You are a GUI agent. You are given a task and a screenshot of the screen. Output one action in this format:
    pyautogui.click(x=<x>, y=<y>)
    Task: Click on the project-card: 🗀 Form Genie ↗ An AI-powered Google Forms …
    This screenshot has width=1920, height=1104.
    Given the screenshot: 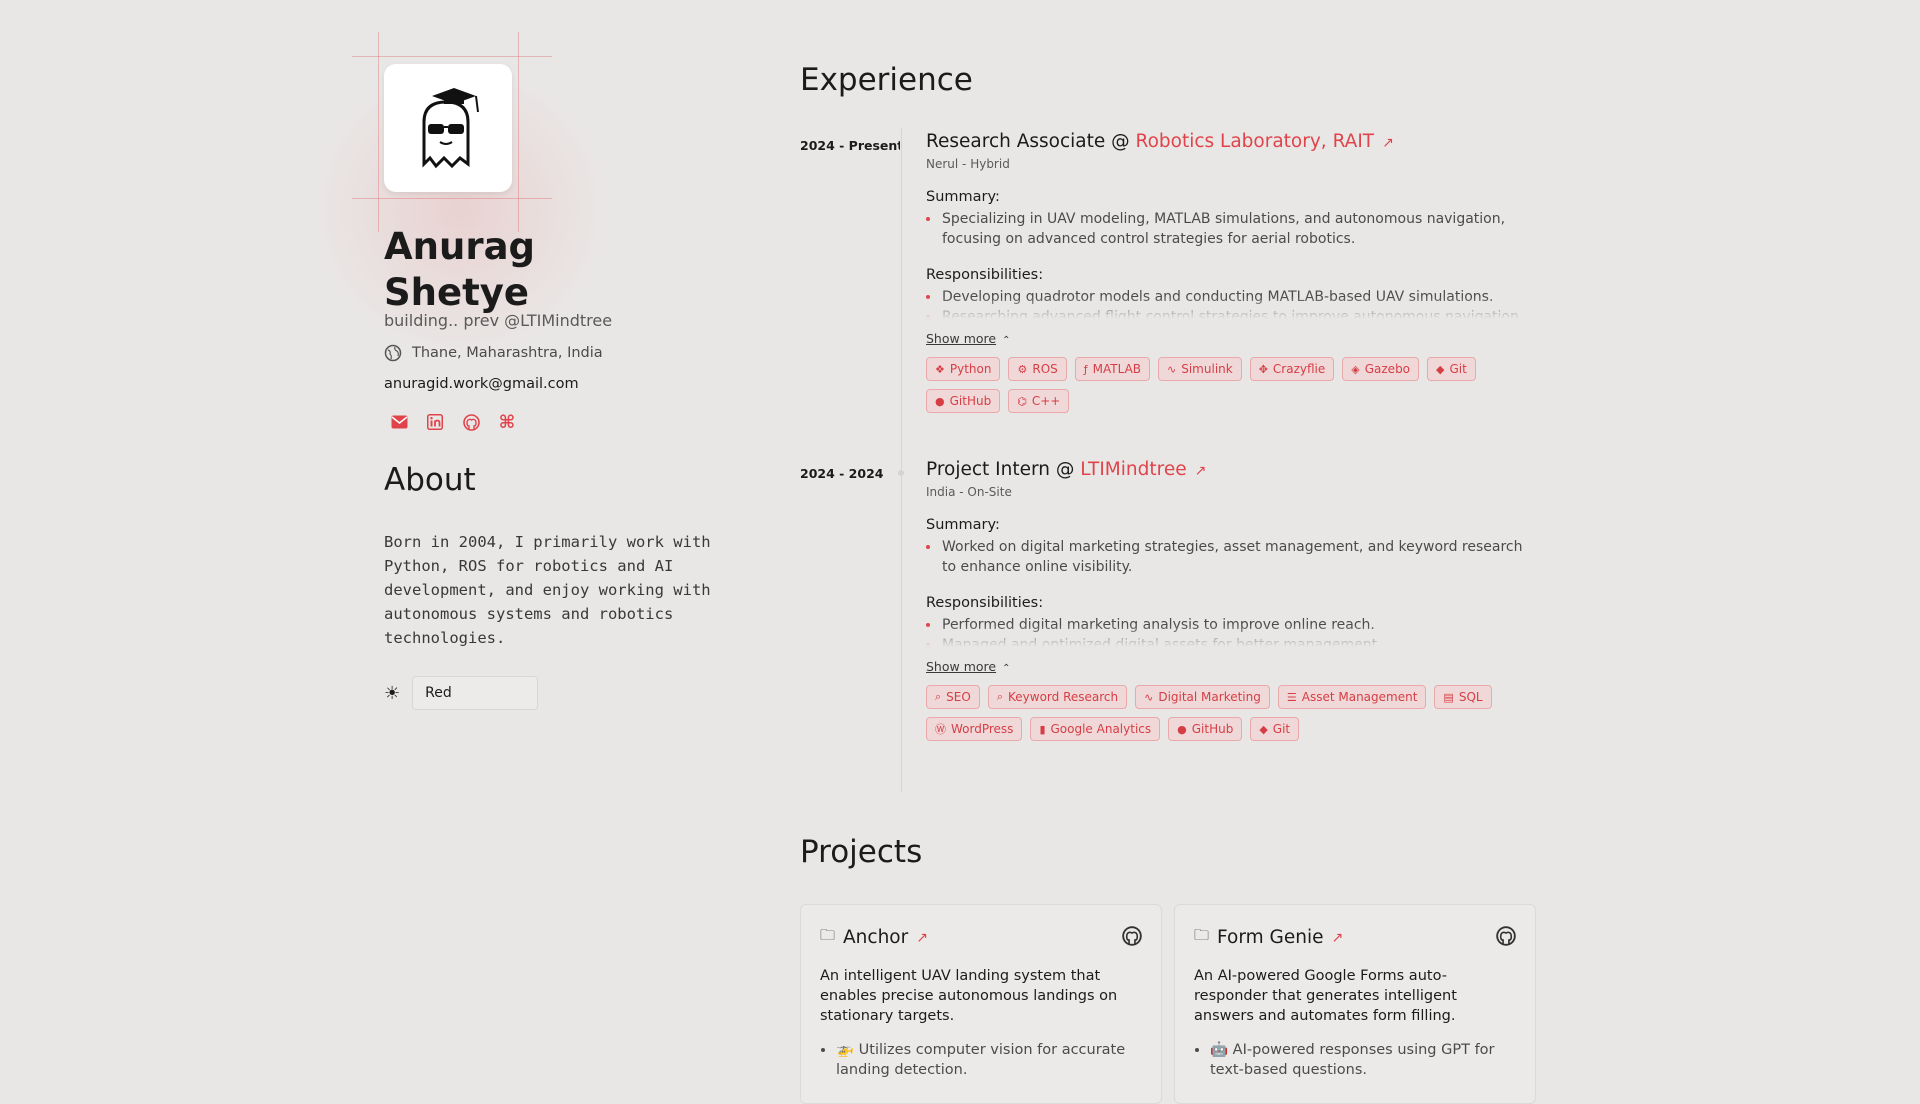 What is the action you would take?
    pyautogui.click(x=1355, y=1004)
    